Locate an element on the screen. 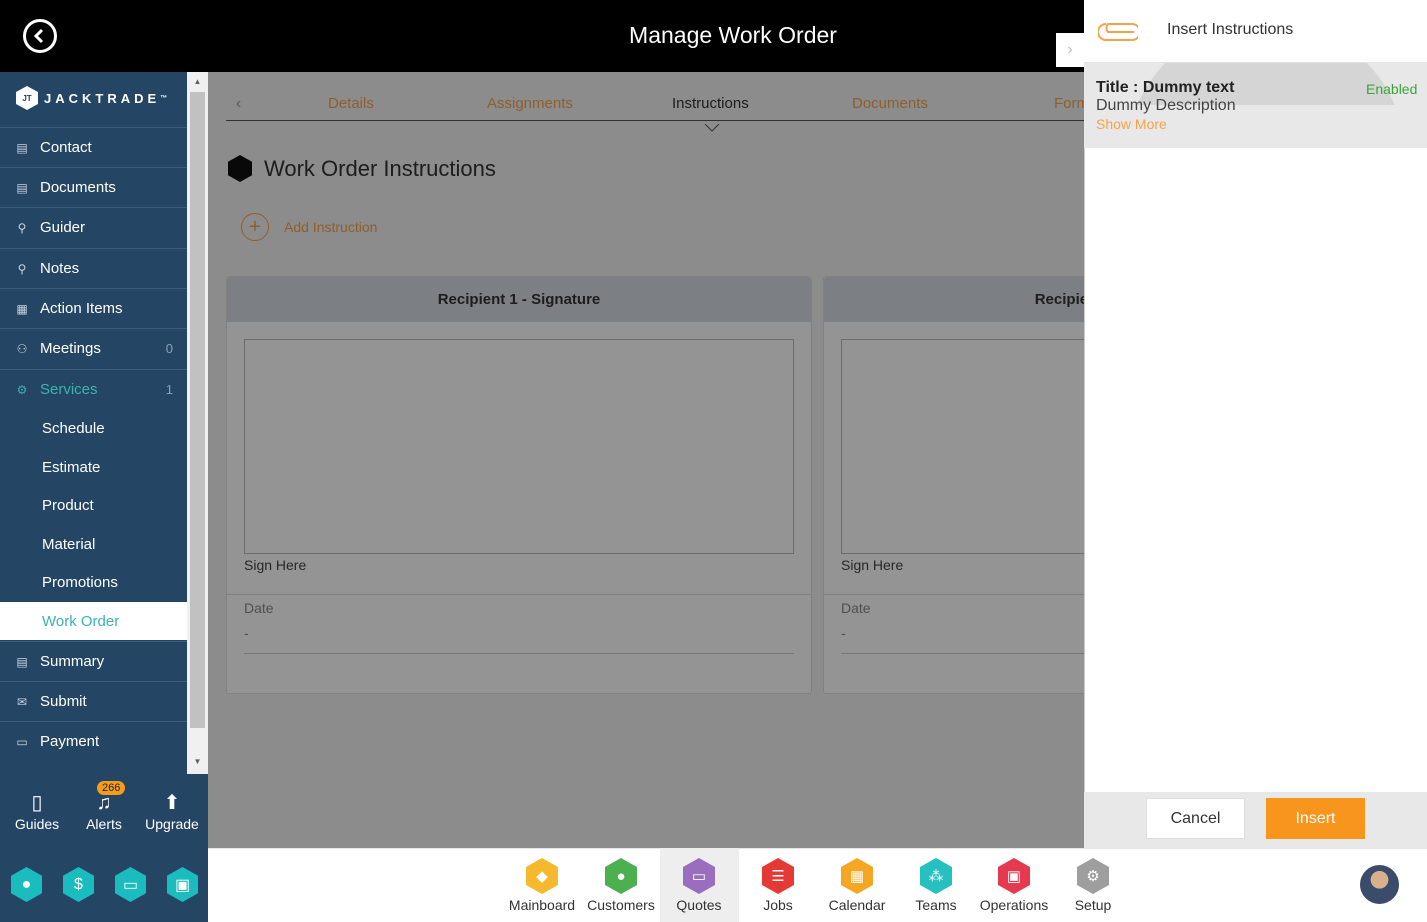 The image size is (1427, 922). clipboard-icon: ▦ is located at coordinates (22, 308).